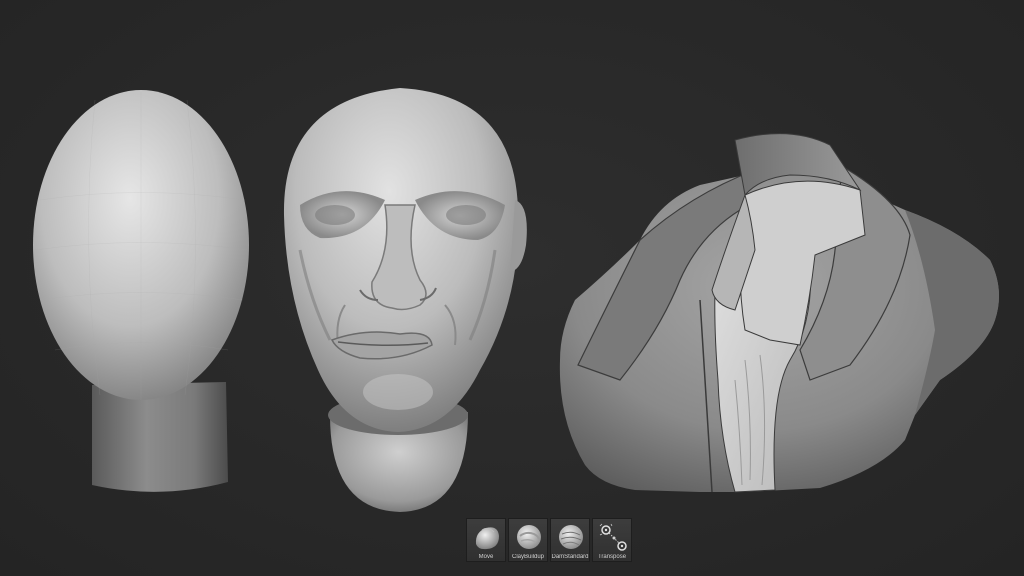 Image resolution: width=1024 pixels, height=576 pixels. I want to click on claybuildup-brush-label: ClayBuildup, so click(528, 557).